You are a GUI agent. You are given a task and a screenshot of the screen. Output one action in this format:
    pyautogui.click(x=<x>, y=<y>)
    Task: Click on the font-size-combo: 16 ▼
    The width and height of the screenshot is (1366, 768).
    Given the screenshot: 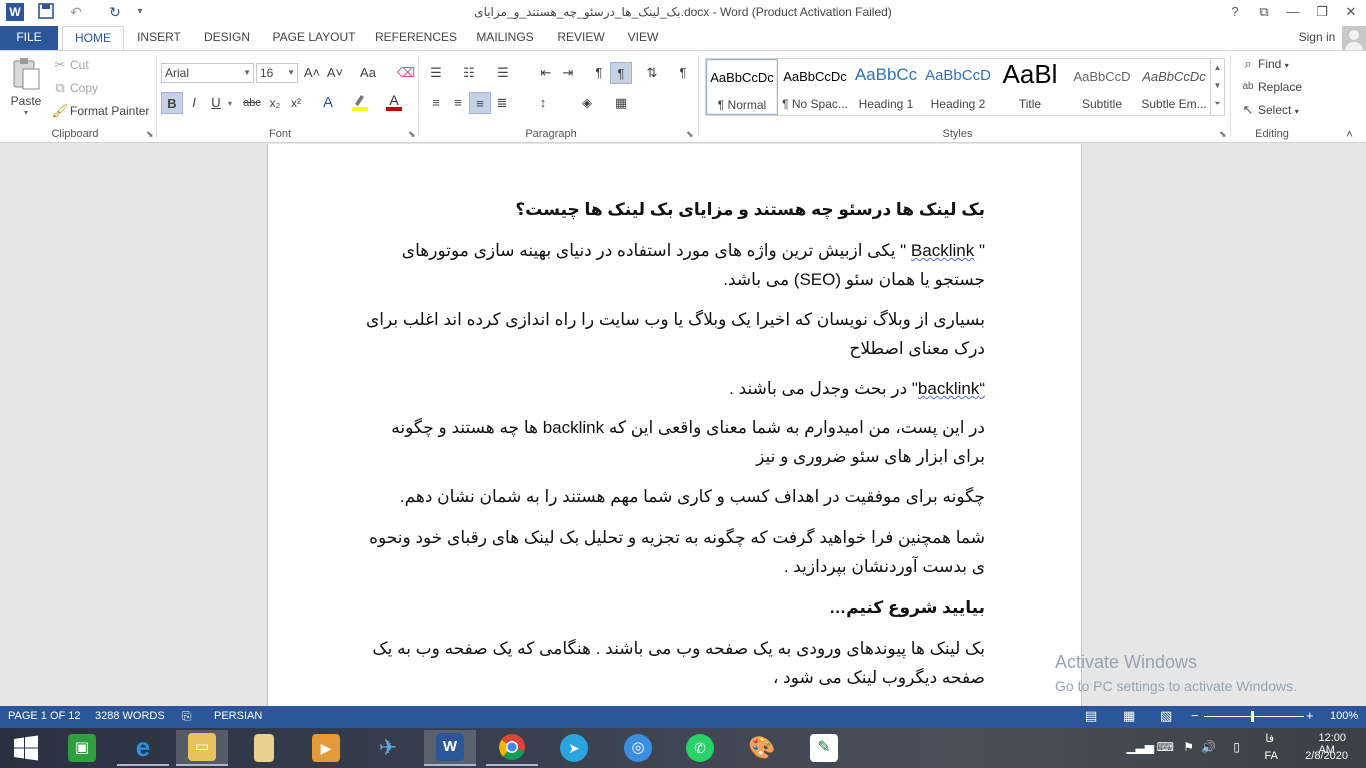 What is the action you would take?
    pyautogui.click(x=277, y=73)
    